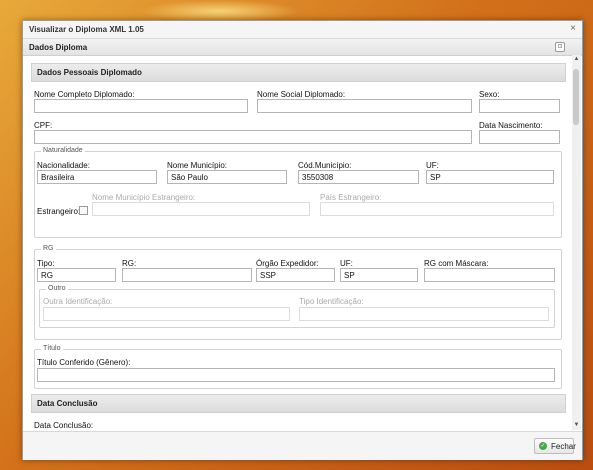 The height and width of the screenshot is (470, 593). I want to click on tipo-identificacao-label: Tipo Identificação:, so click(331, 301).